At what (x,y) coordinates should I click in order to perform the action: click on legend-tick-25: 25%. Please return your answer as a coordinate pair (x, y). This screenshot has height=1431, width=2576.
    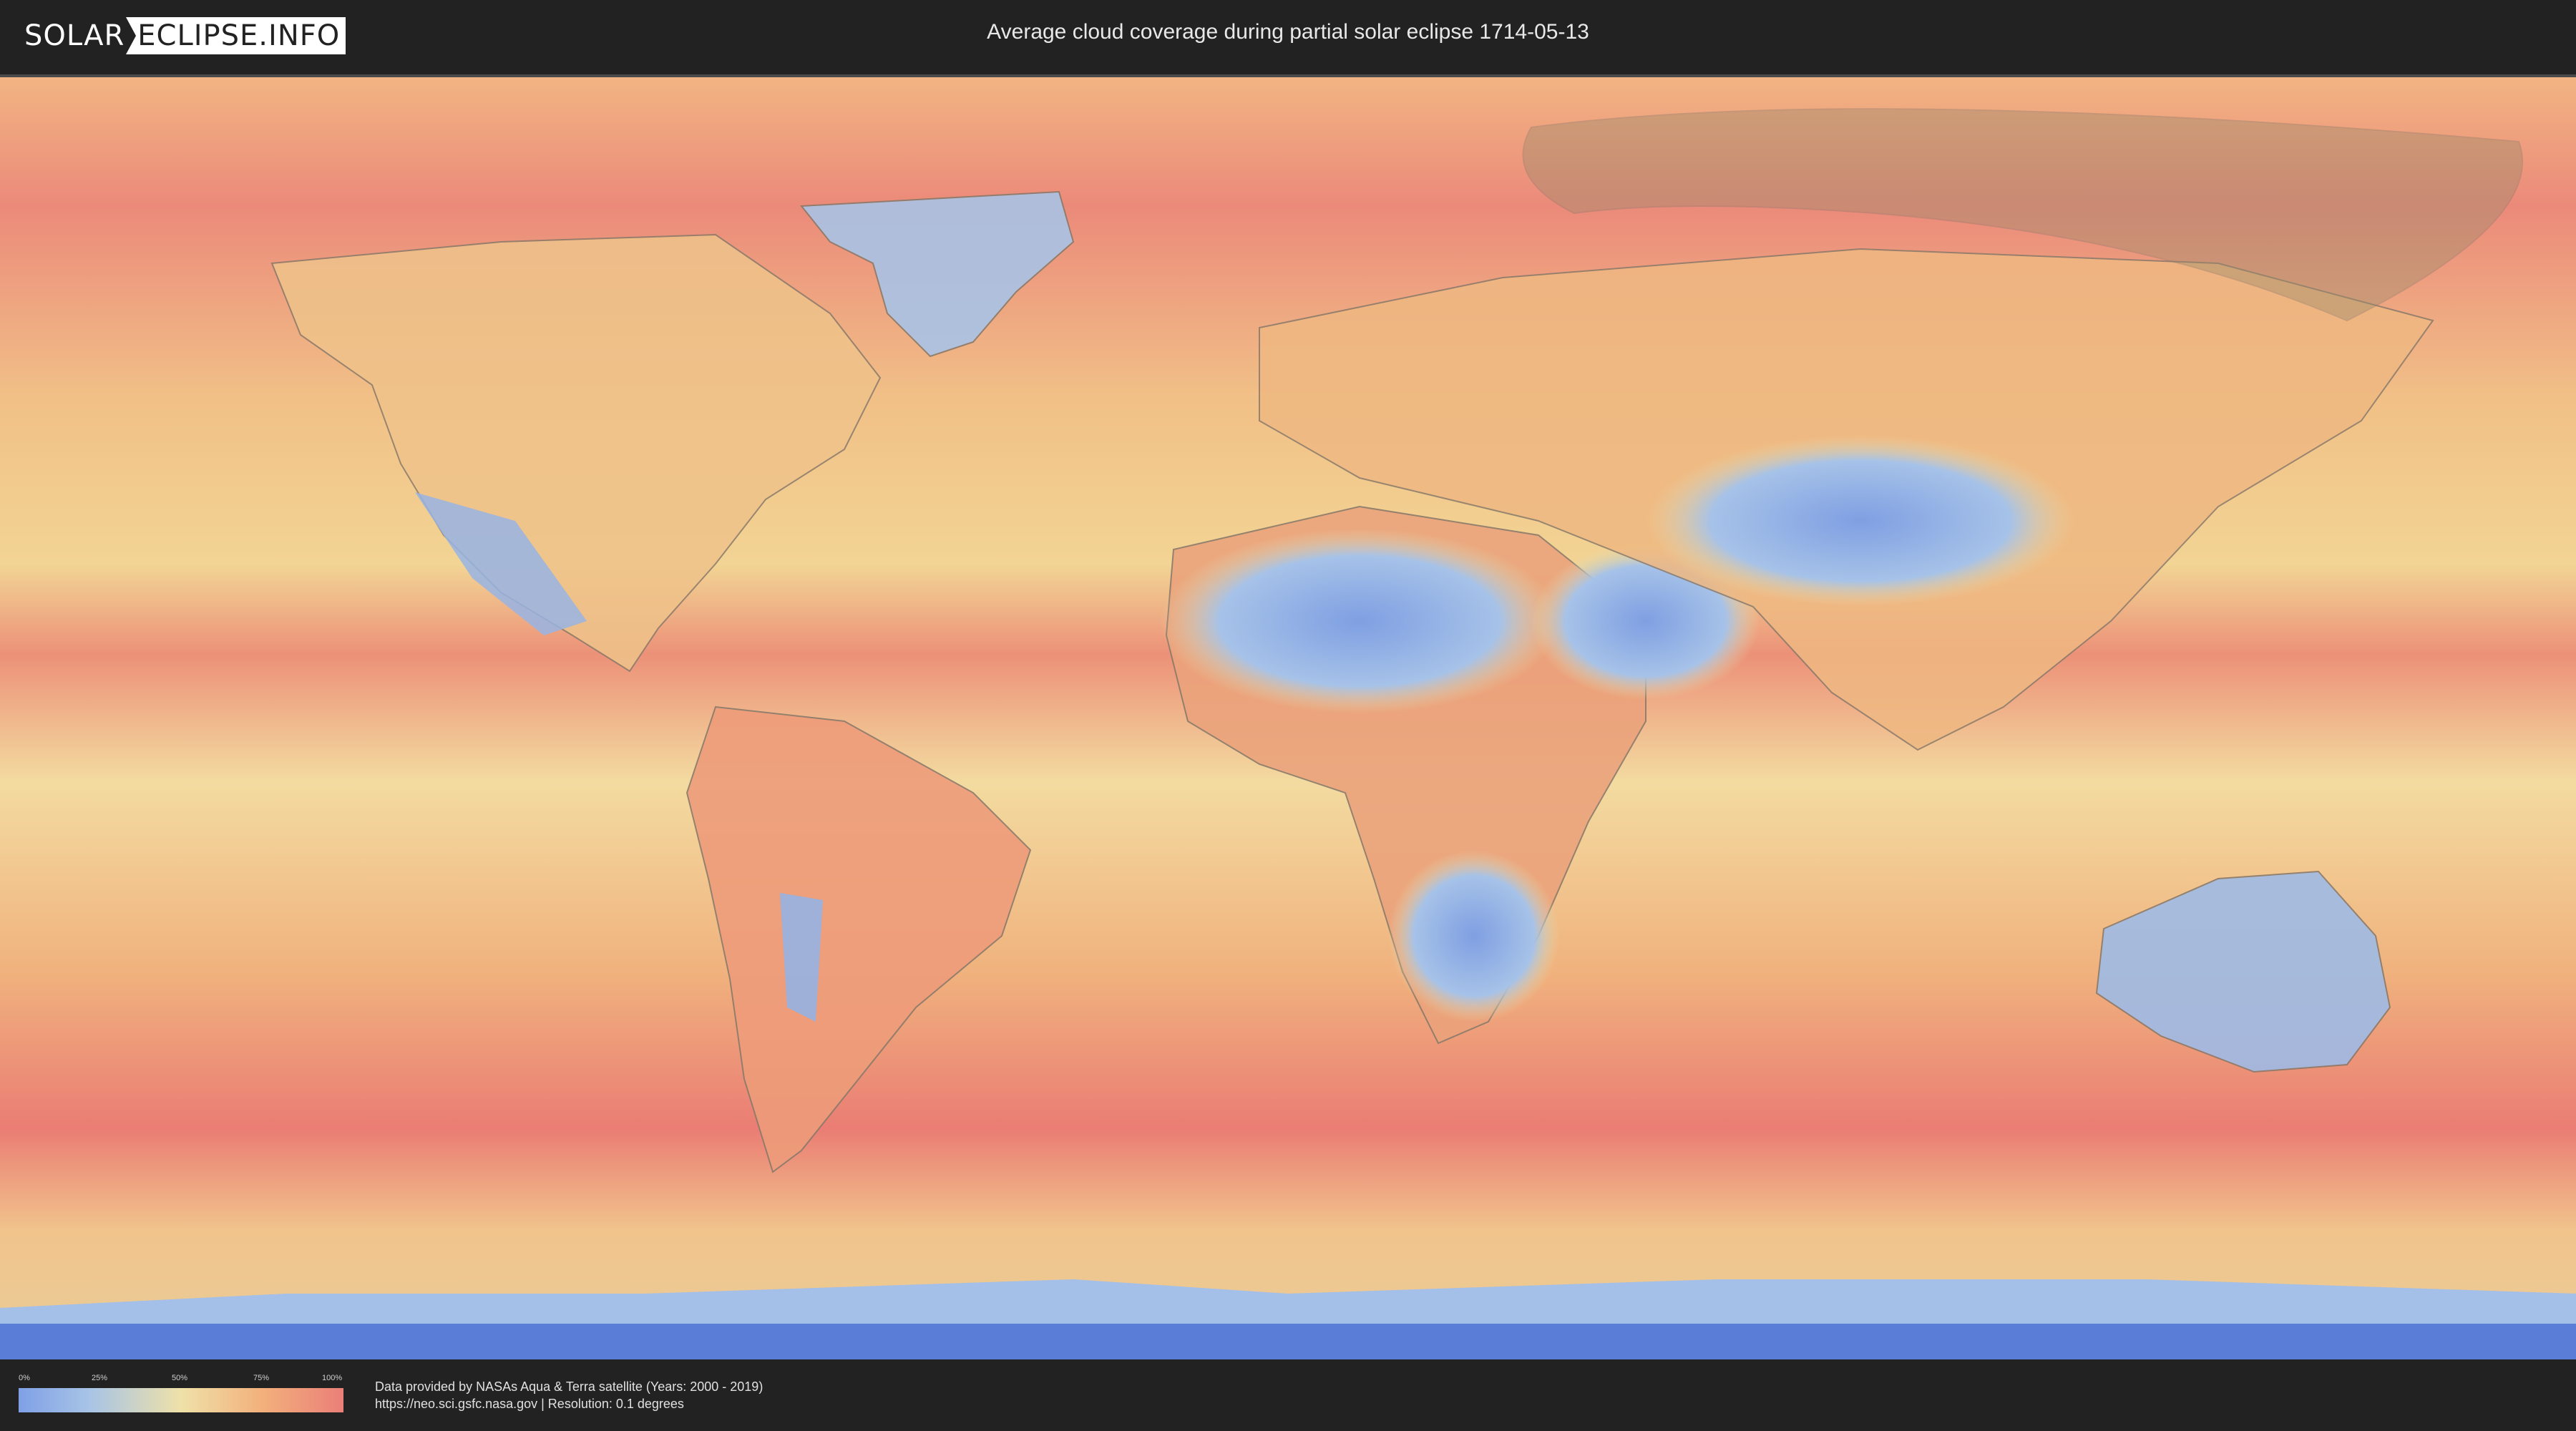
    Looking at the image, I should click on (100, 1378).